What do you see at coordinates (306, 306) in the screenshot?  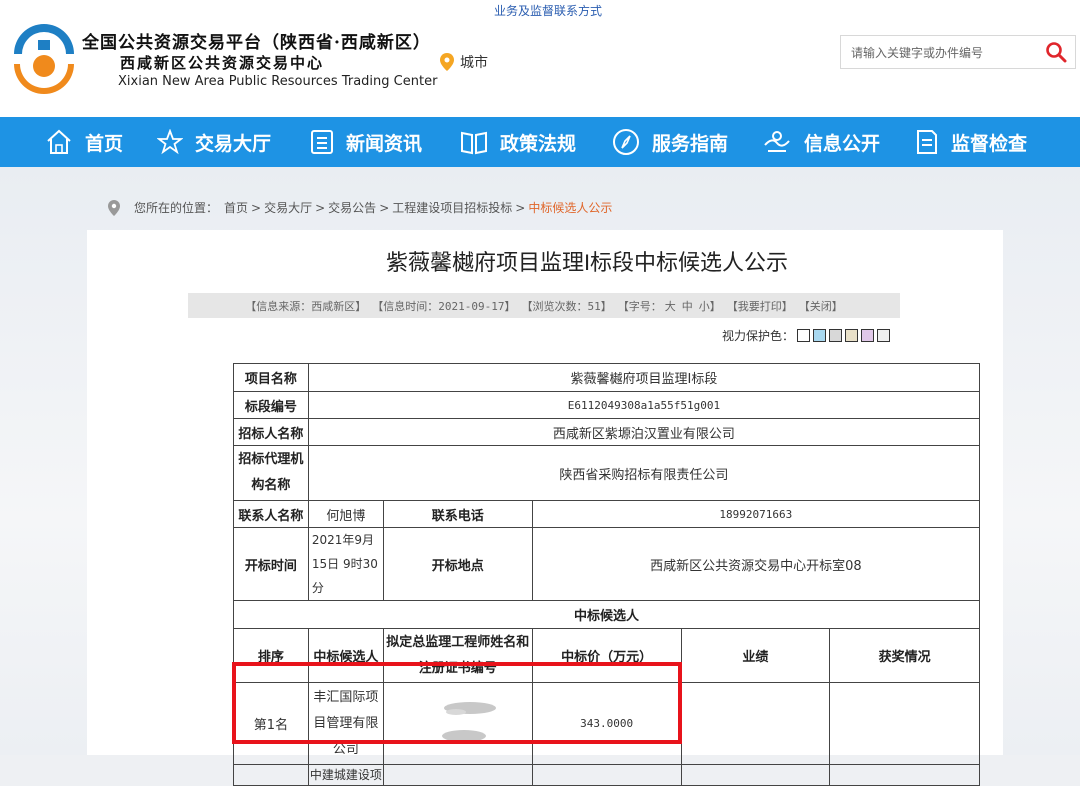 I see `info-source: 【信息来源：西咸新区】` at bounding box center [306, 306].